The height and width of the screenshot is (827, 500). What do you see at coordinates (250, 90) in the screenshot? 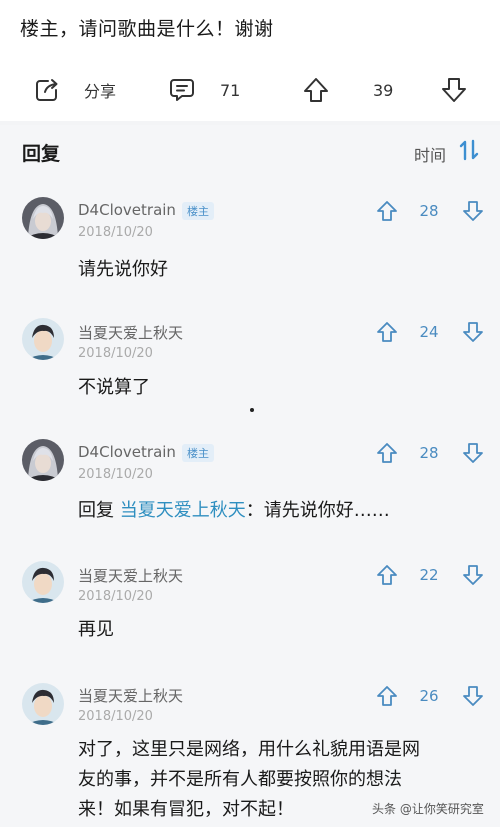
I see `action-bar: 分享 71 39` at bounding box center [250, 90].